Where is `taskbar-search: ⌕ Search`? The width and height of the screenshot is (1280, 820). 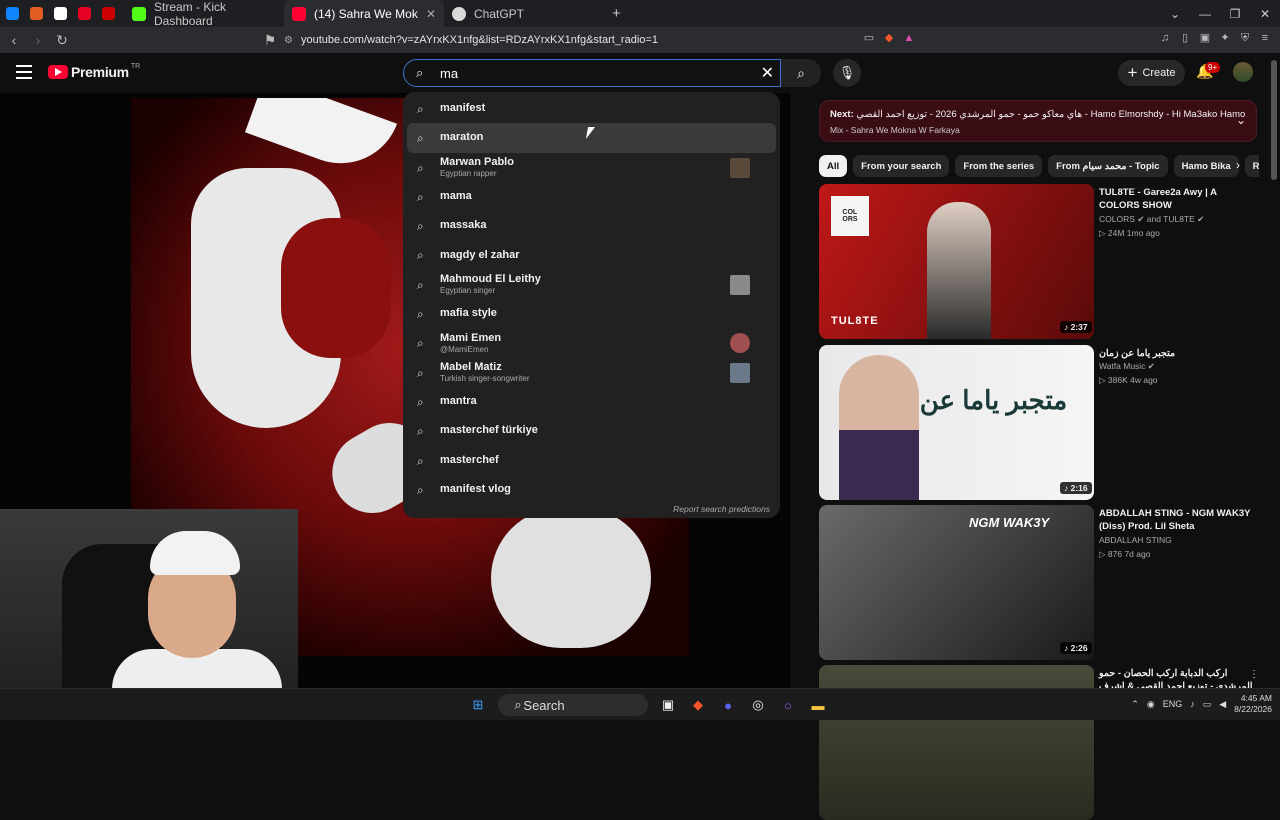
taskbar-search: ⌕ Search is located at coordinates (573, 705).